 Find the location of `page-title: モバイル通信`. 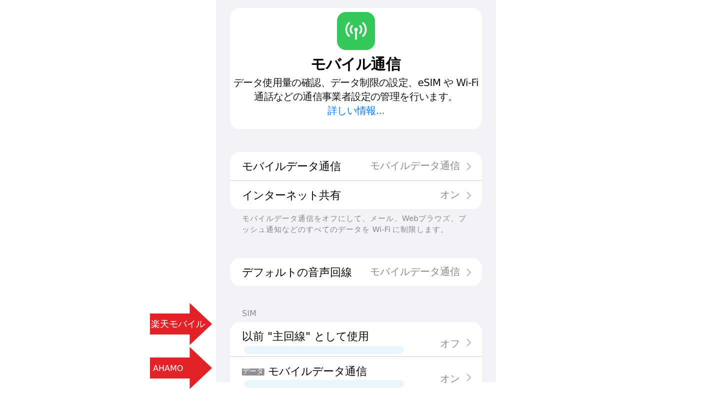

page-title: モバイル通信 is located at coordinates (356, 64).